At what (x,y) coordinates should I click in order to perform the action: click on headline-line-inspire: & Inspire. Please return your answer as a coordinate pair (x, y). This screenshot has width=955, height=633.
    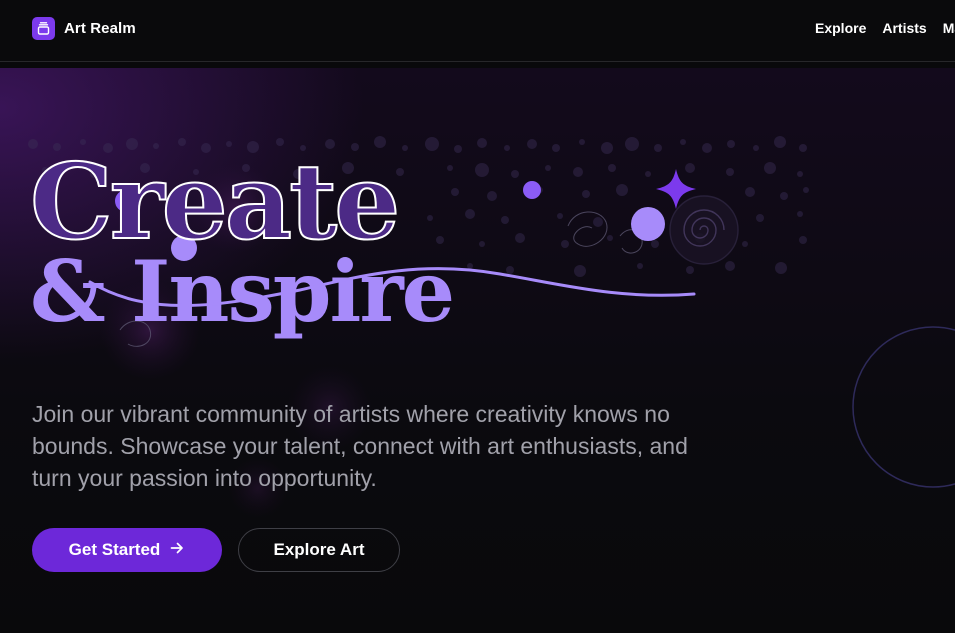
    Looking at the image, I should click on (242, 291).